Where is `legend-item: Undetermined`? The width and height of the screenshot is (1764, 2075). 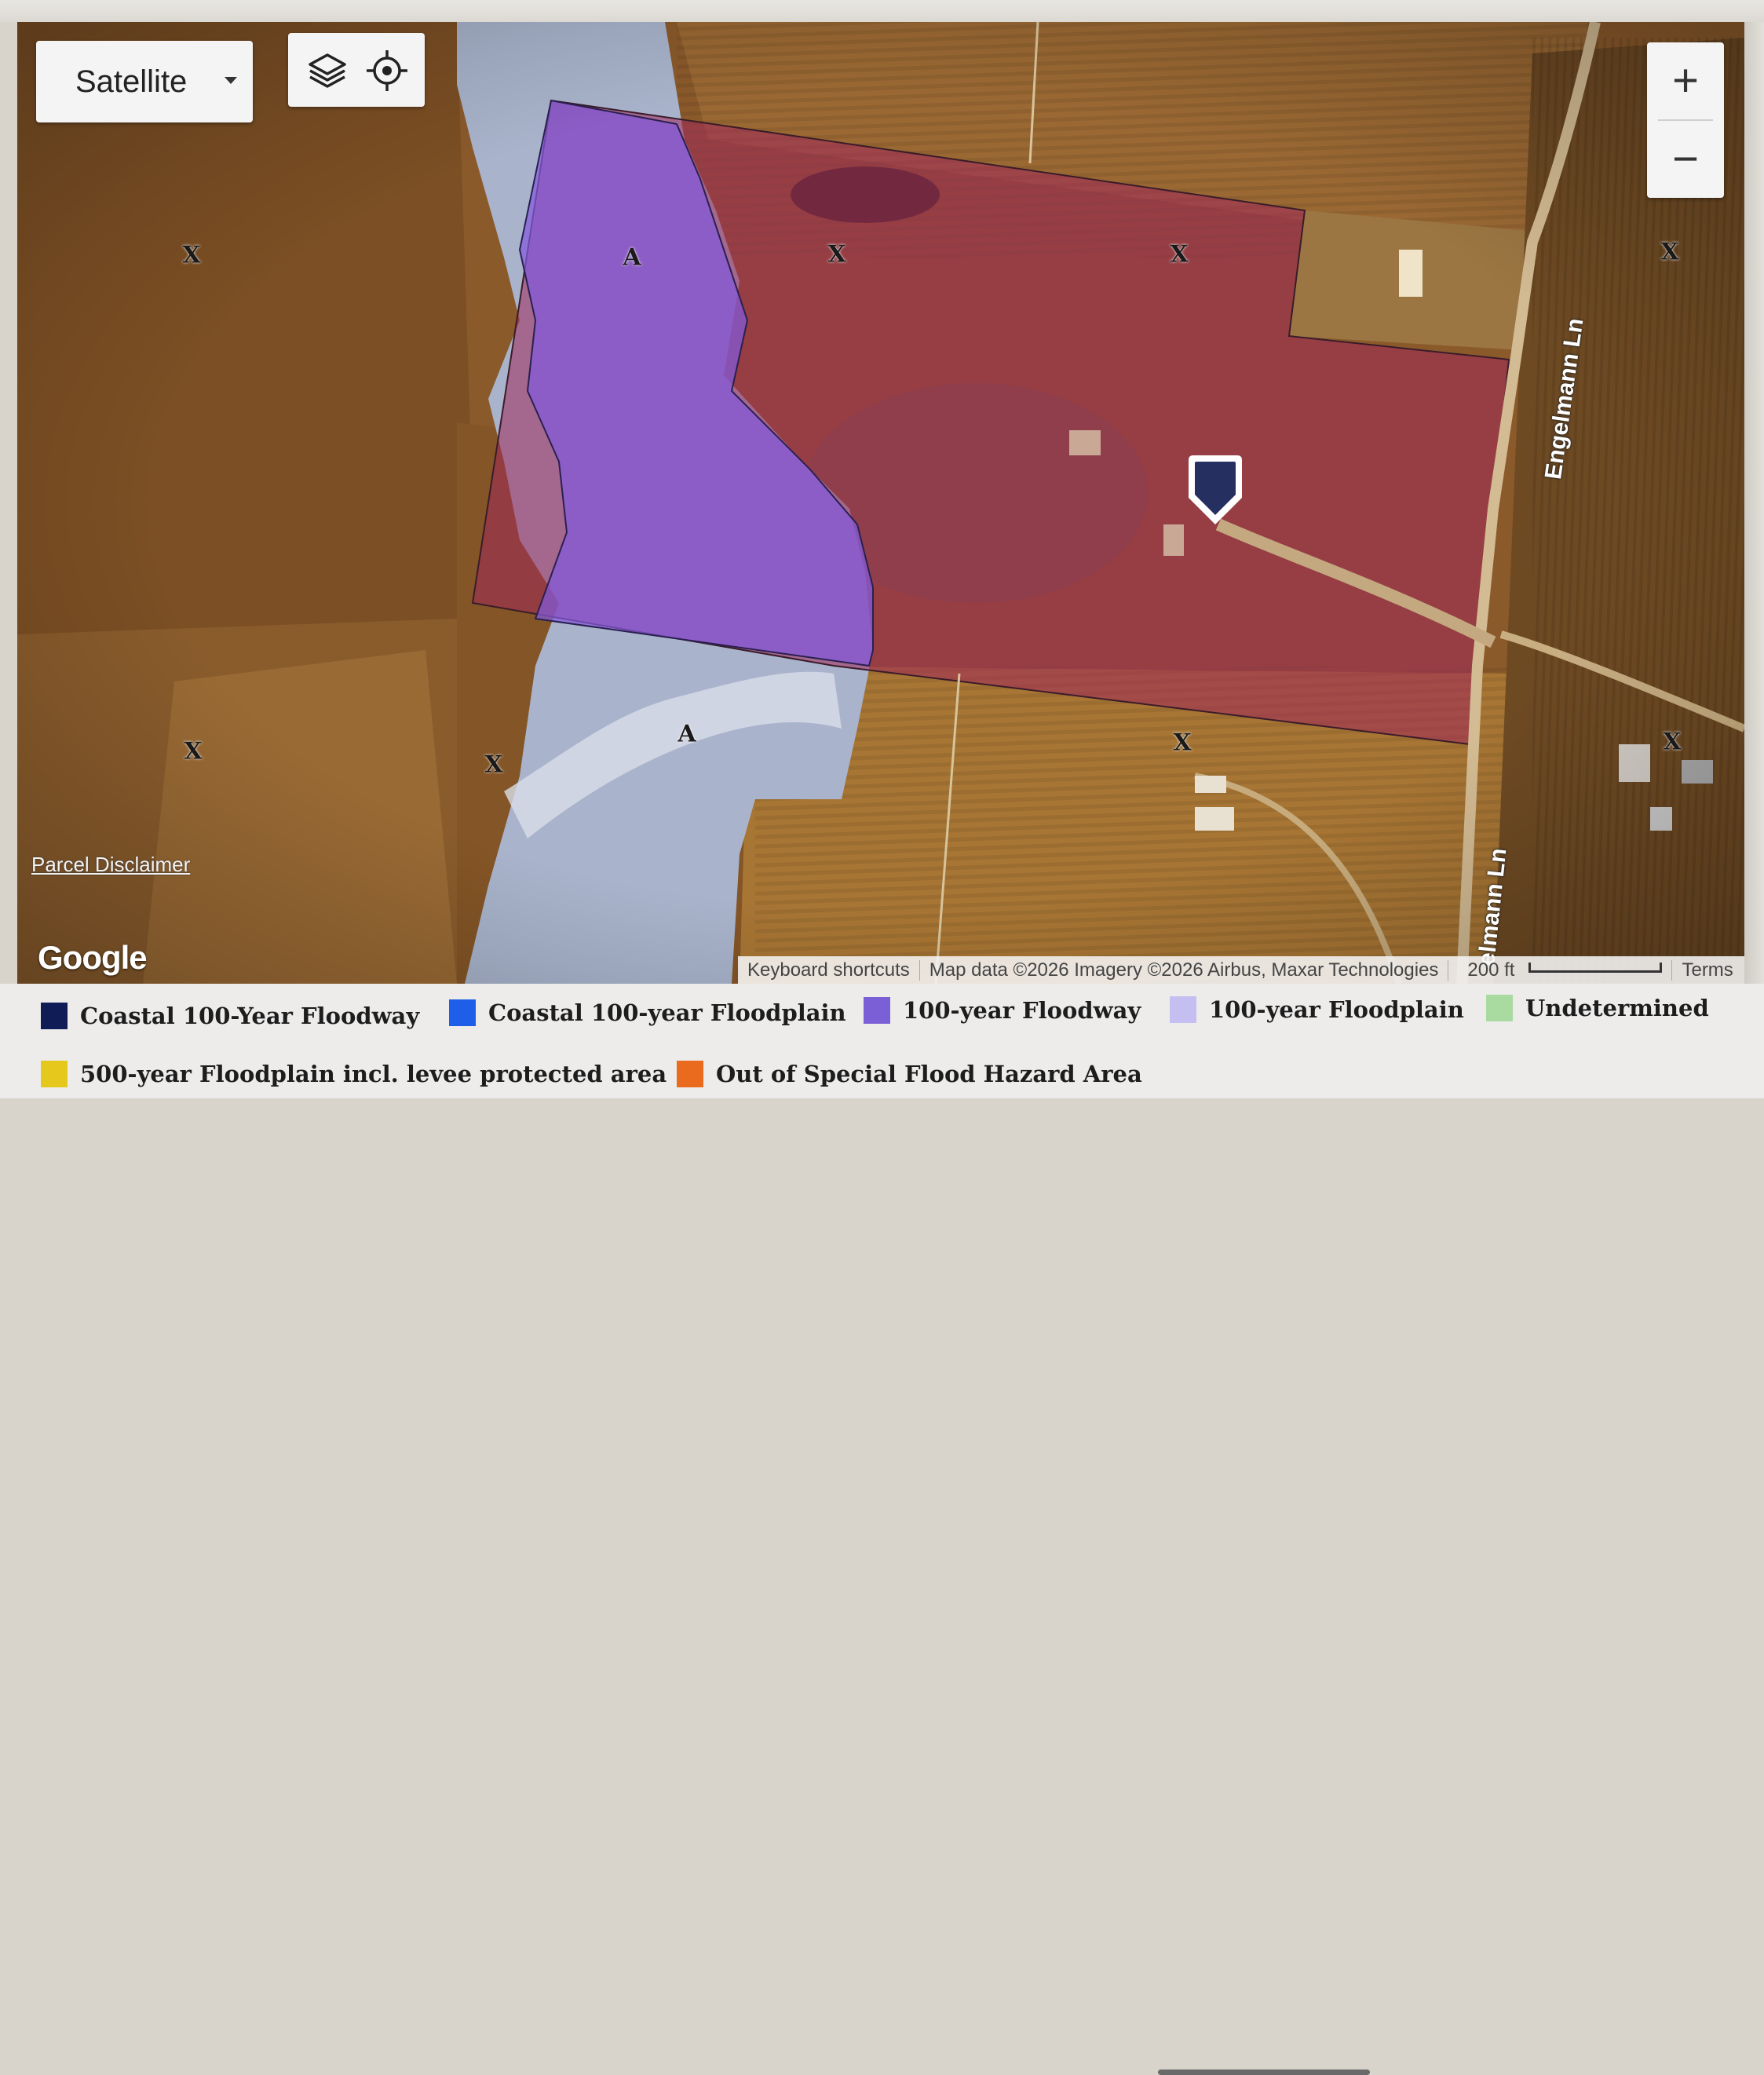
legend-item: Undetermined is located at coordinates (1597, 1008).